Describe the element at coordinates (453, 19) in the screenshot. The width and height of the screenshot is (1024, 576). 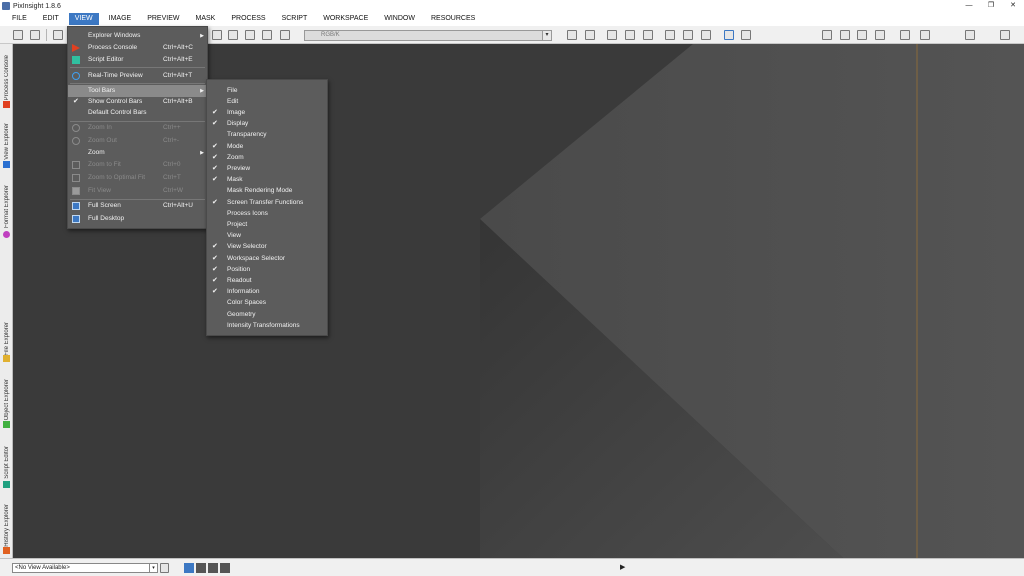
I see `menu-resources: RESOURCES` at that location.